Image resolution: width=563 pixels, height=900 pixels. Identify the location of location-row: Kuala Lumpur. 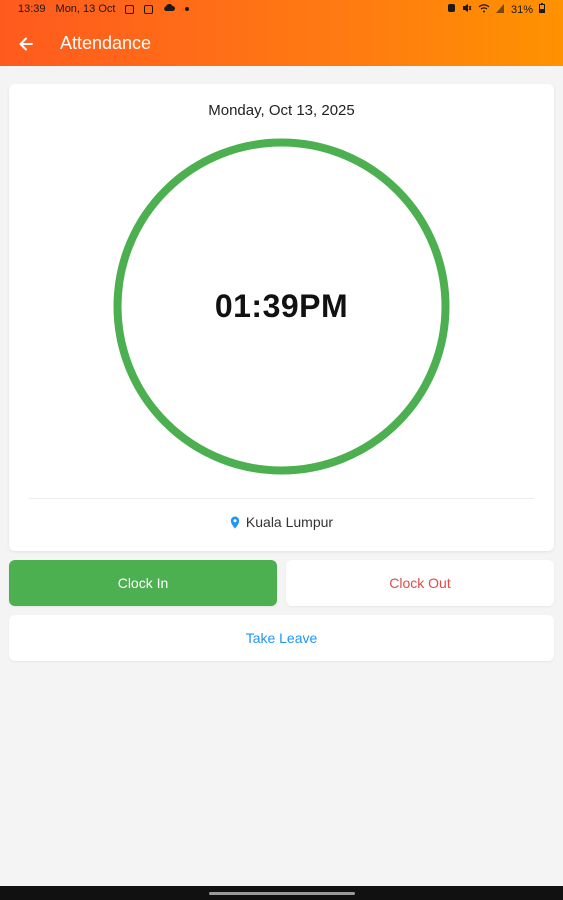
(281, 522).